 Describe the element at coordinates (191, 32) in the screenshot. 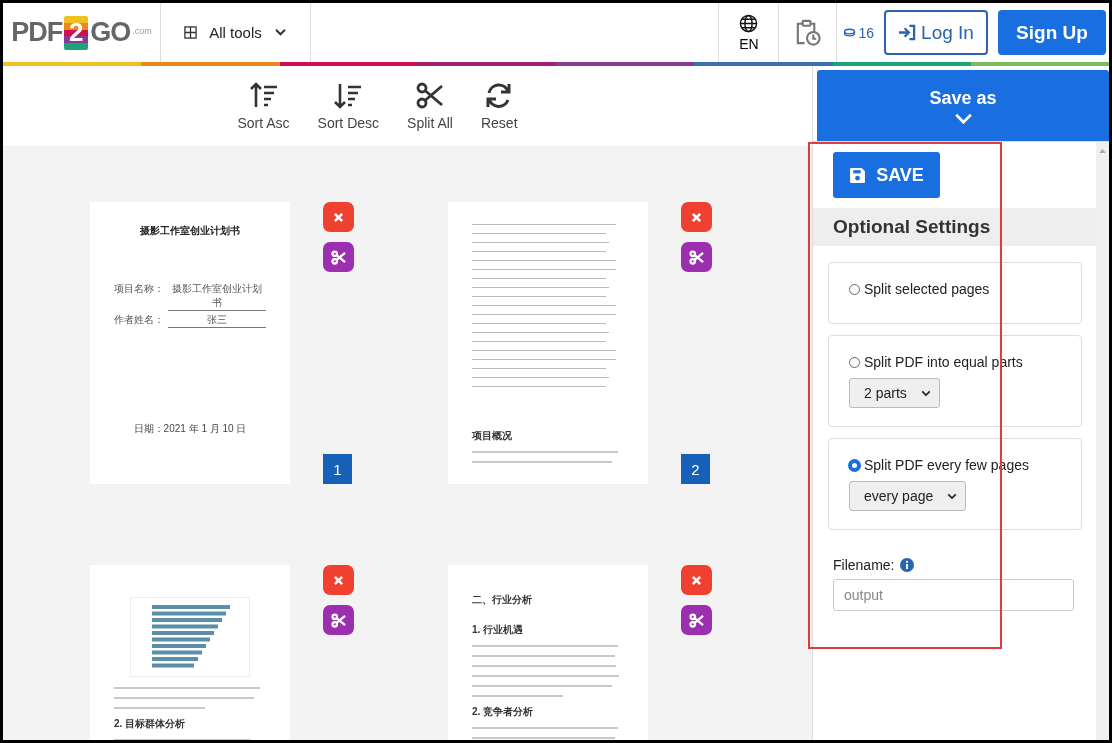

I see `grid-icon` at that location.